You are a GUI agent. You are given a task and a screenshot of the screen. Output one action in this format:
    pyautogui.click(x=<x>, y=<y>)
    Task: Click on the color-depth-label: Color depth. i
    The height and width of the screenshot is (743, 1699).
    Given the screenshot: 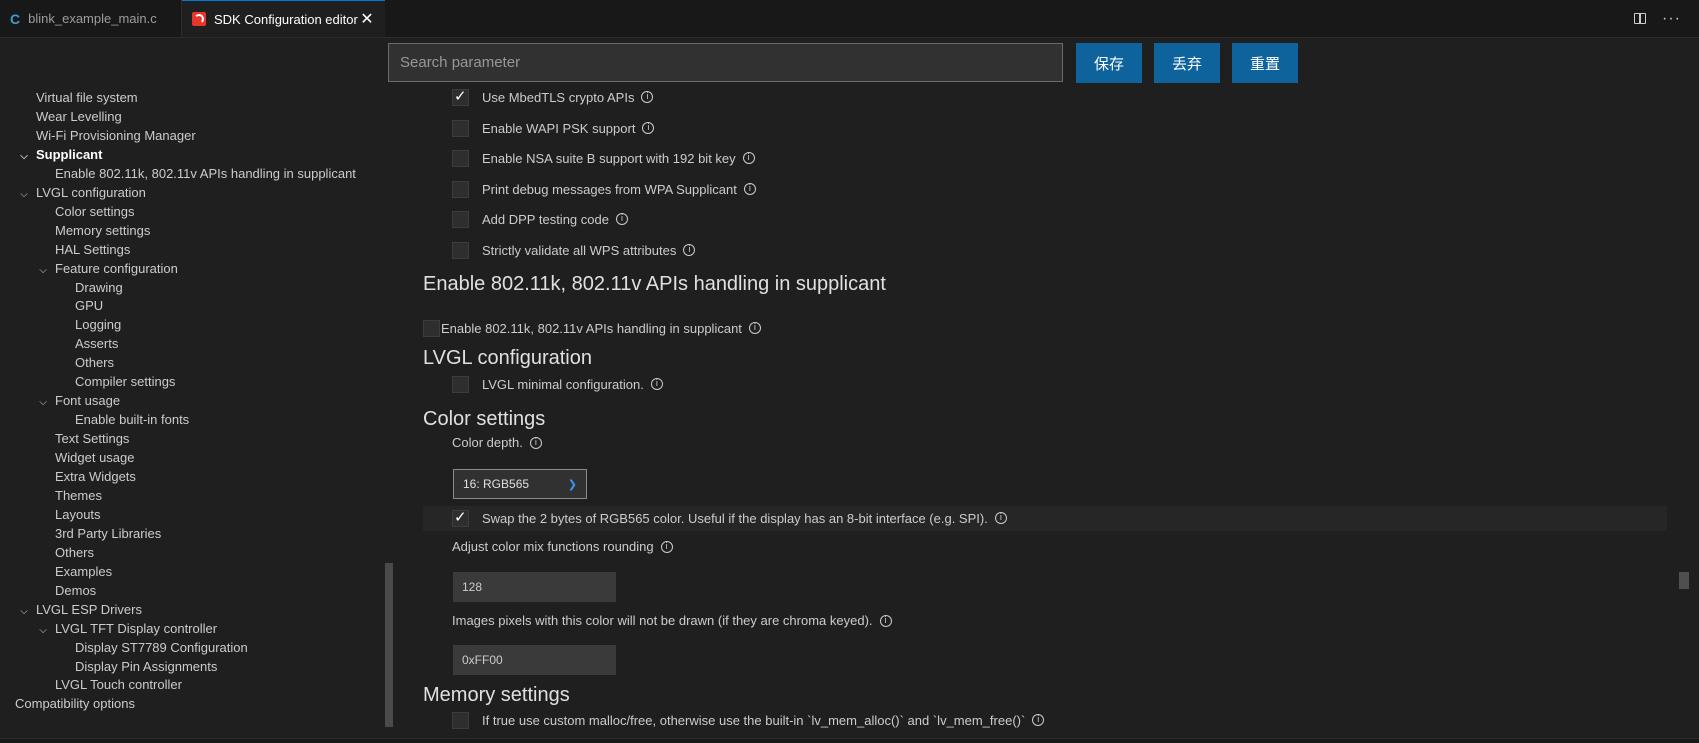 What is the action you would take?
    pyautogui.click(x=497, y=442)
    